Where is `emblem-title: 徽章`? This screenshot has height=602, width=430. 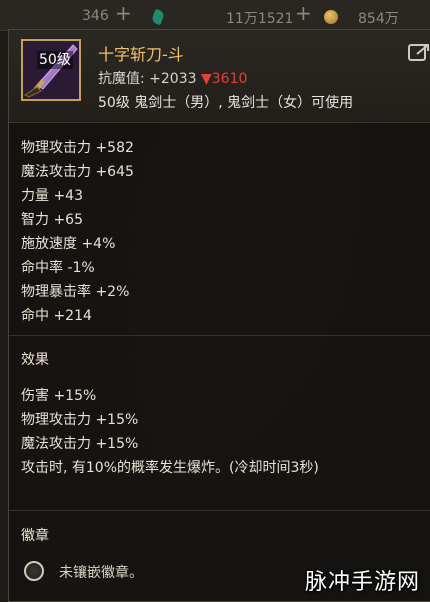 emblem-title: 徽章 is located at coordinates (35, 536).